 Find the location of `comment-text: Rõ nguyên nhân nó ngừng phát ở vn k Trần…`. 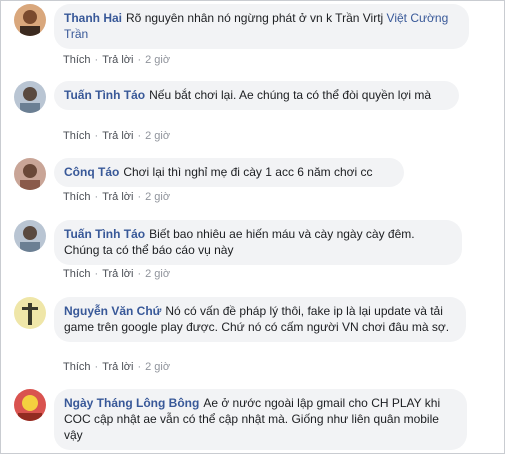

comment-text: Rõ nguyên nhân nó ngừng phát ở vn k Trần… is located at coordinates (256, 18).